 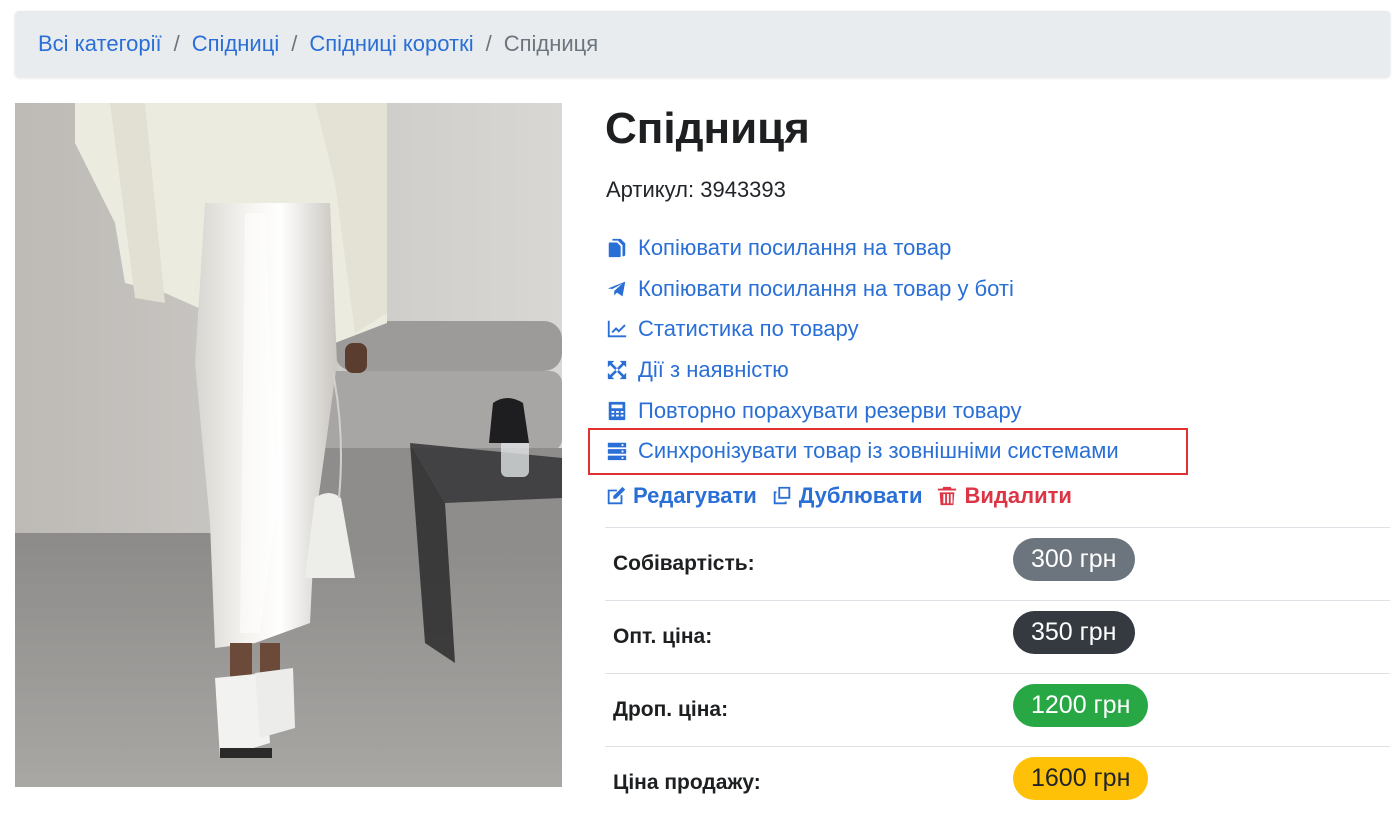 What do you see at coordinates (696, 189) in the screenshot?
I see `product-sku: Артикул: 3943393` at bounding box center [696, 189].